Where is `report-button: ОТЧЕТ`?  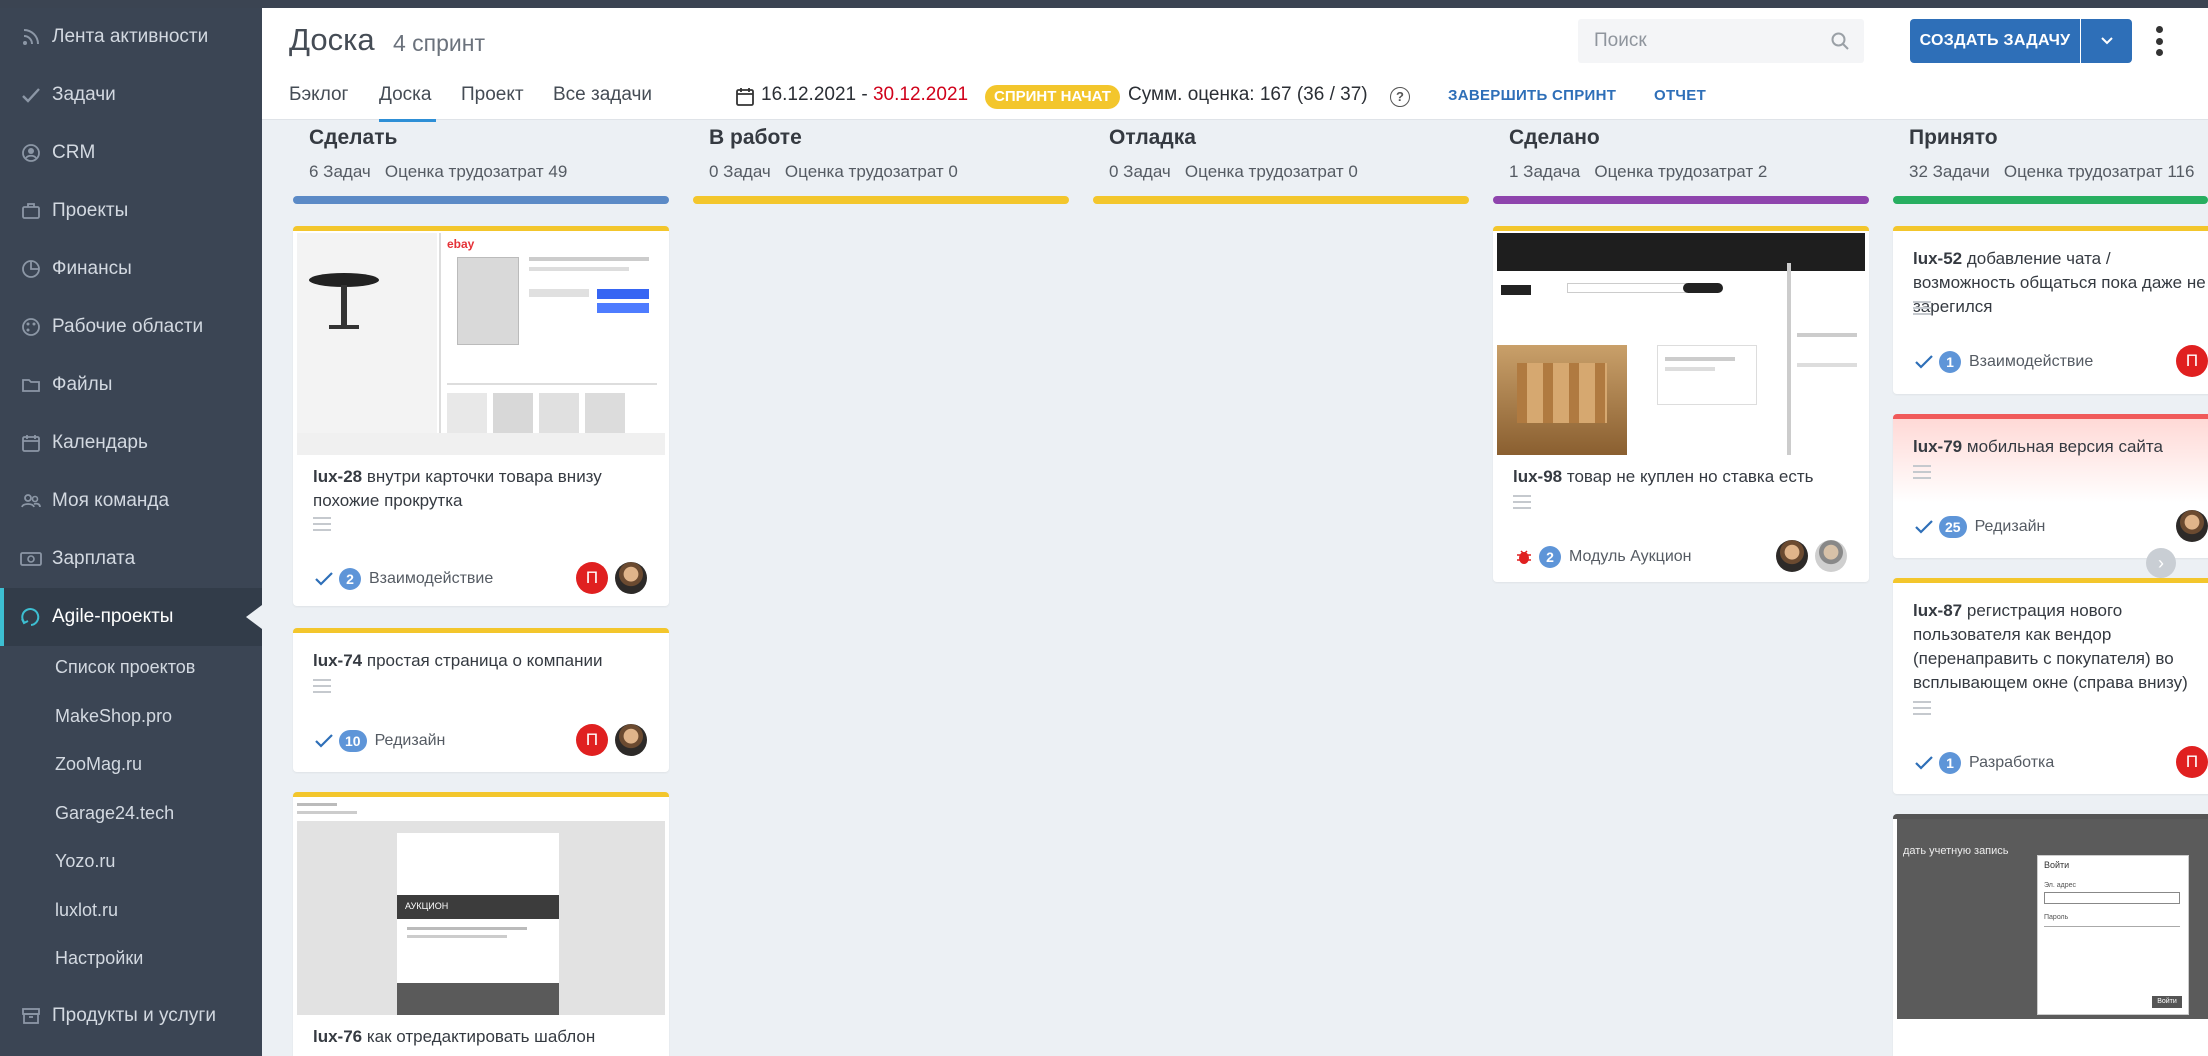 report-button: ОТЧЕТ is located at coordinates (1680, 95).